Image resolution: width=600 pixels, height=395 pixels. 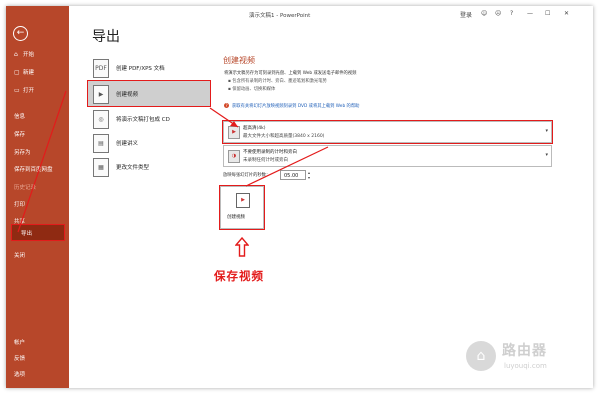 I want to click on watermark: ⌂ 路由器 luyouqi.com, so click(x=528, y=358).